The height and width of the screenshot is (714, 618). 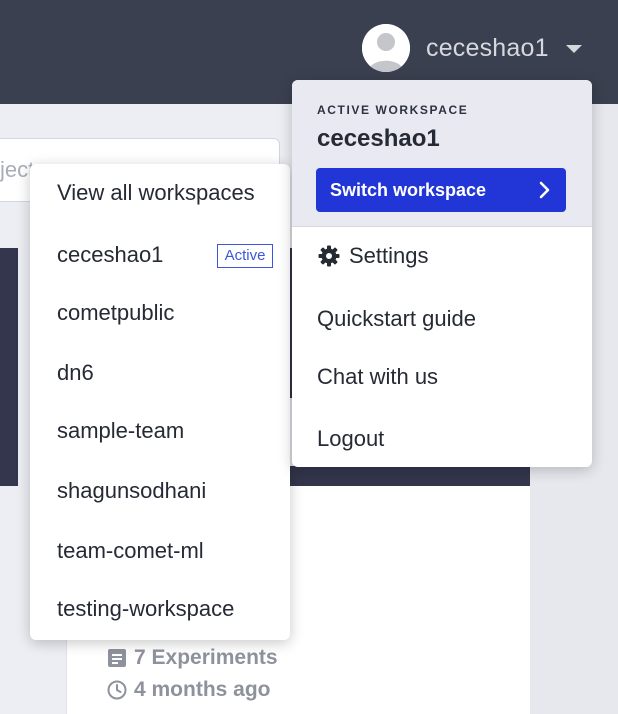 What do you see at coordinates (377, 377) in the screenshot?
I see `chat-with-us-item: Chat with us` at bounding box center [377, 377].